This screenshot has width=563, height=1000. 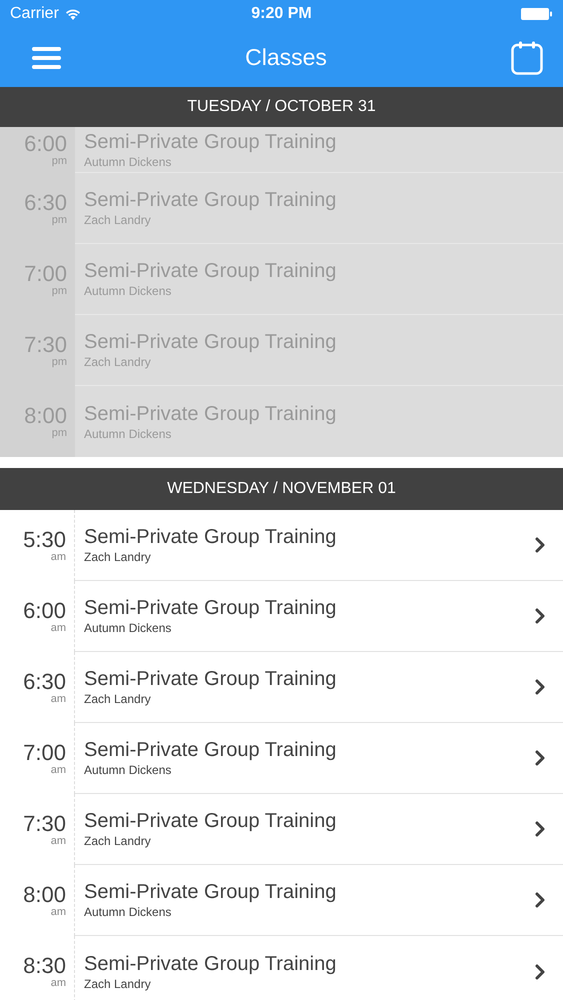 I want to click on menu-icon, so click(x=46, y=57).